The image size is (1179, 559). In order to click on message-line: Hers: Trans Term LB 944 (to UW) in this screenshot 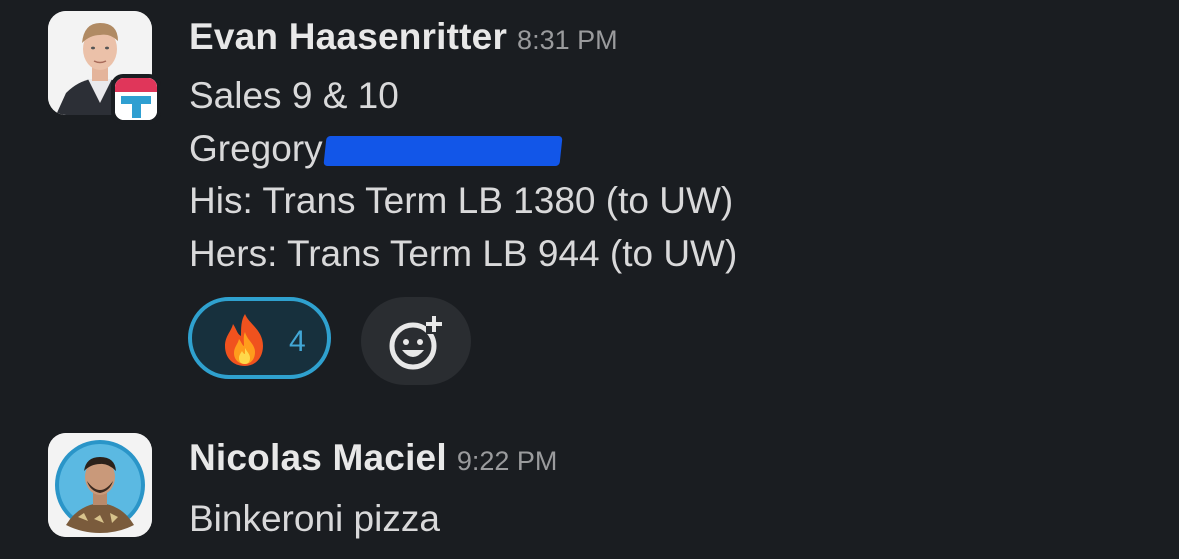, I will do `click(463, 253)`.